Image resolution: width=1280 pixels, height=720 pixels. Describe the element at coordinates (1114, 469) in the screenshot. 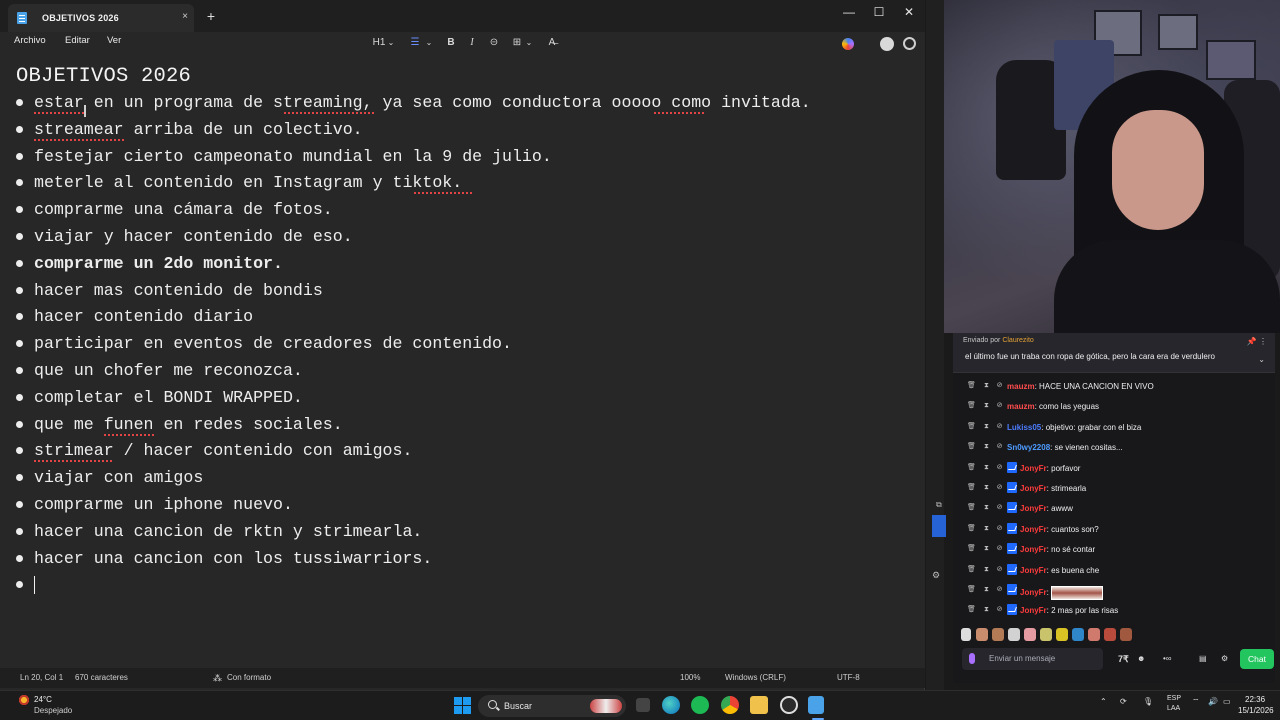

I see `chat-message: 🗑 ⧗ ⊘ JonyFr: porfavor` at that location.